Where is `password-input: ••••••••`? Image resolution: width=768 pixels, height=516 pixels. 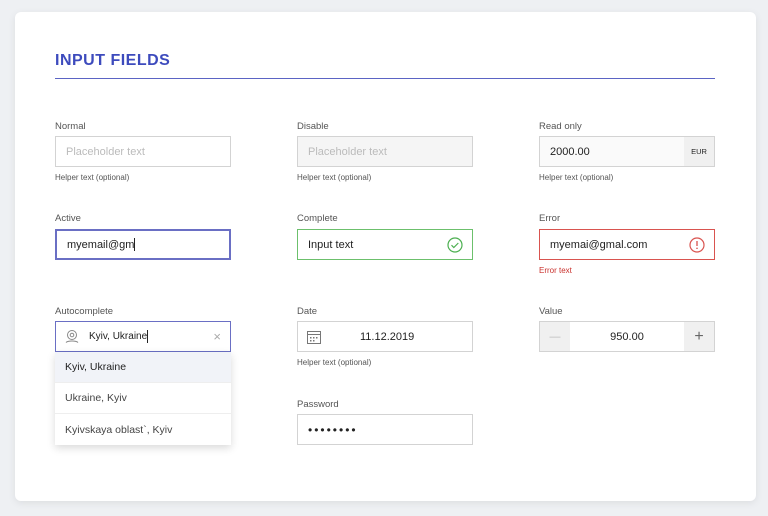 password-input: •••••••• is located at coordinates (385, 429).